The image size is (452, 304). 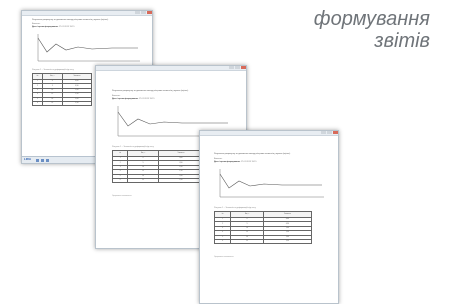 What do you see at coordinates (402, 41) in the screenshot?
I see `caption-line-2: звітів` at bounding box center [402, 41].